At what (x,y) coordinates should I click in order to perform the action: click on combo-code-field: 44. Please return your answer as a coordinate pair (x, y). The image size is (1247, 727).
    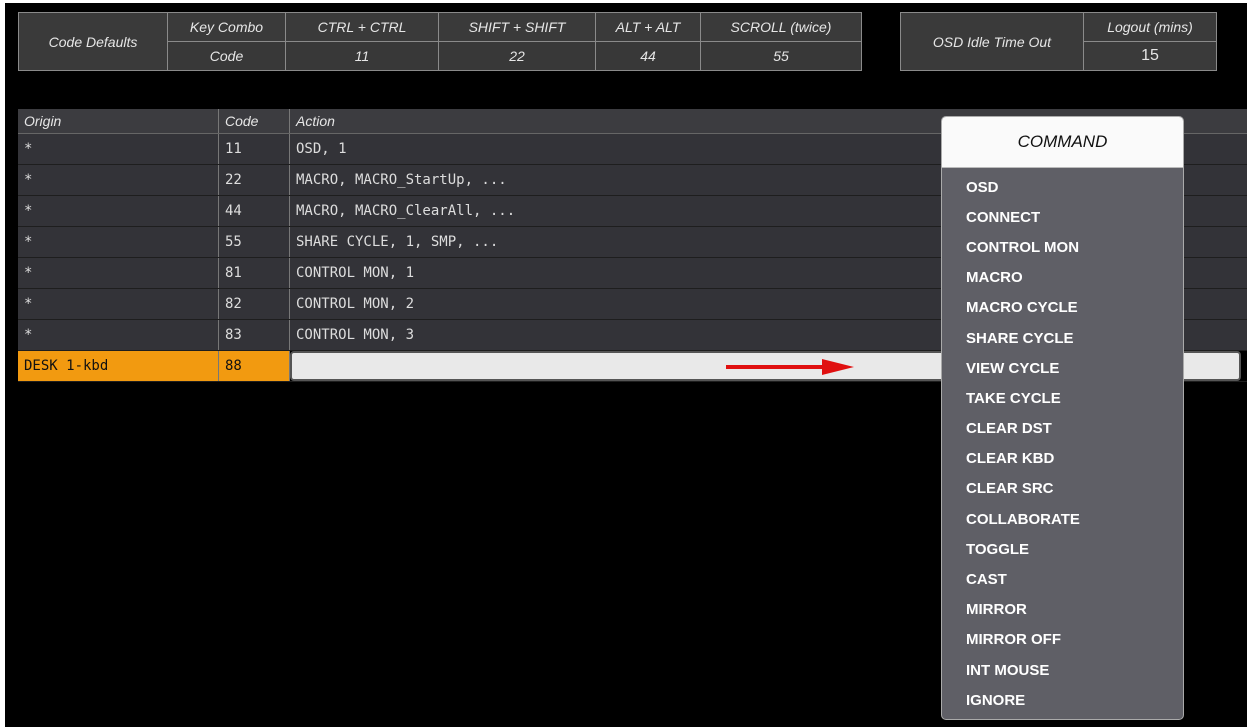
    Looking at the image, I should click on (648, 56).